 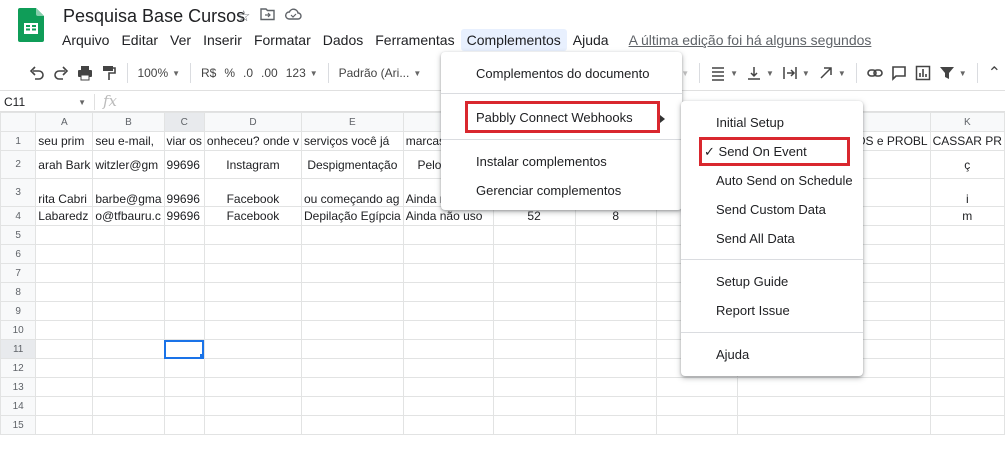 What do you see at coordinates (64, 192) in the screenshot?
I see `cell: rita Cabri` at bounding box center [64, 192].